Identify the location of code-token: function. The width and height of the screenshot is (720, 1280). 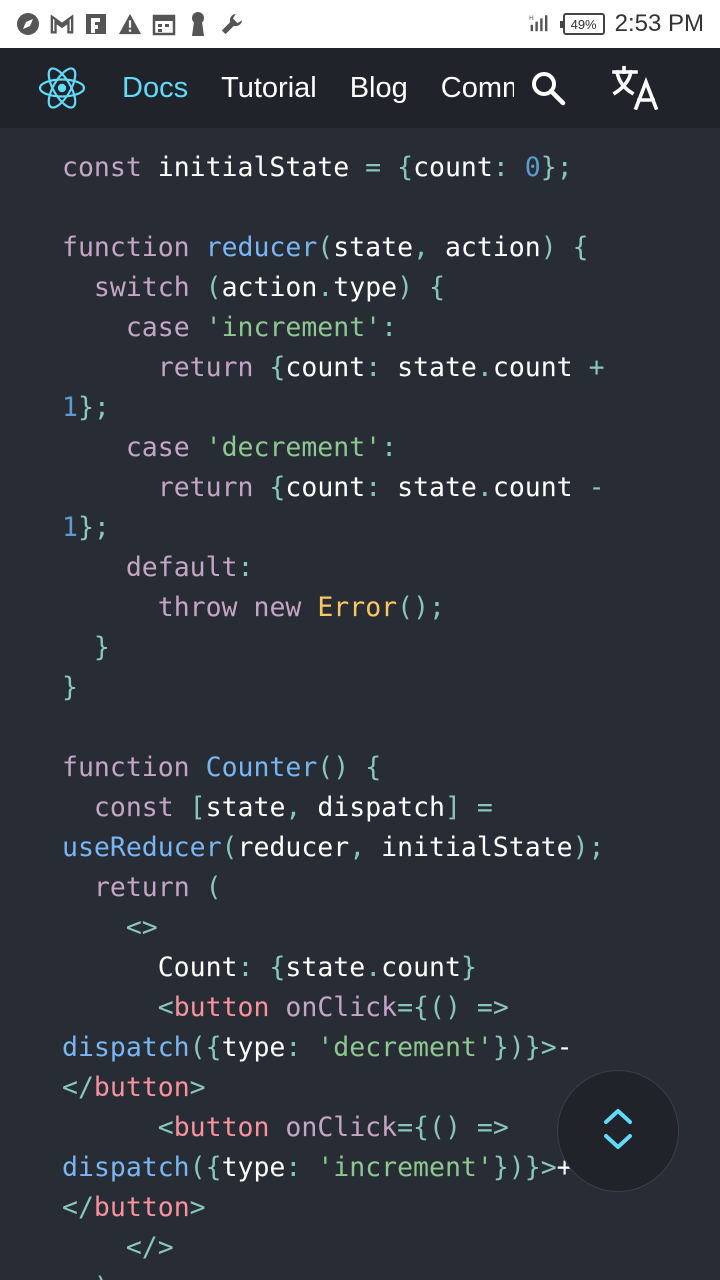
(126, 767).